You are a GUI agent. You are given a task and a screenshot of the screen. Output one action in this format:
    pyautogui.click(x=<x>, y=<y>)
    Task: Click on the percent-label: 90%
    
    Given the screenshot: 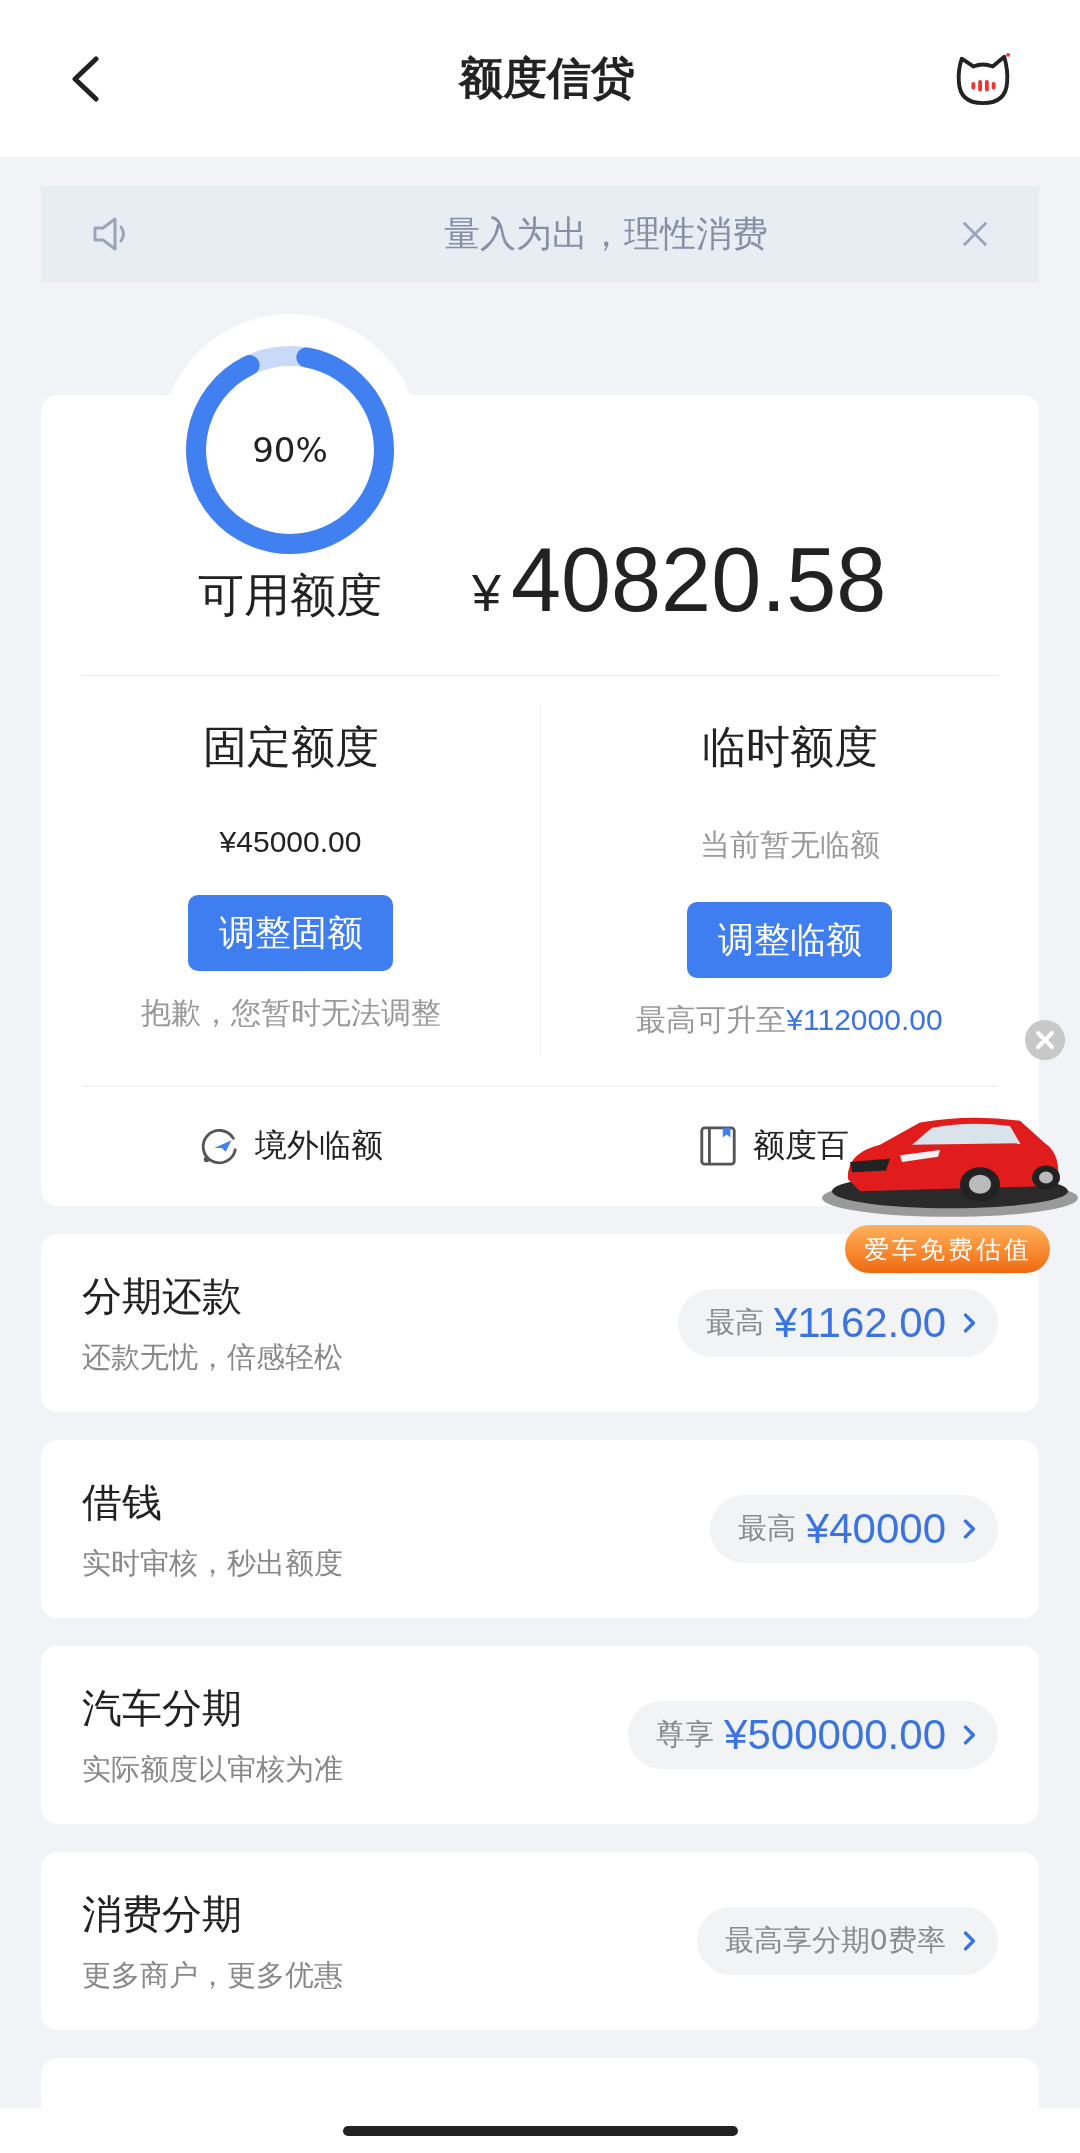 What is the action you would take?
    pyautogui.click(x=290, y=450)
    